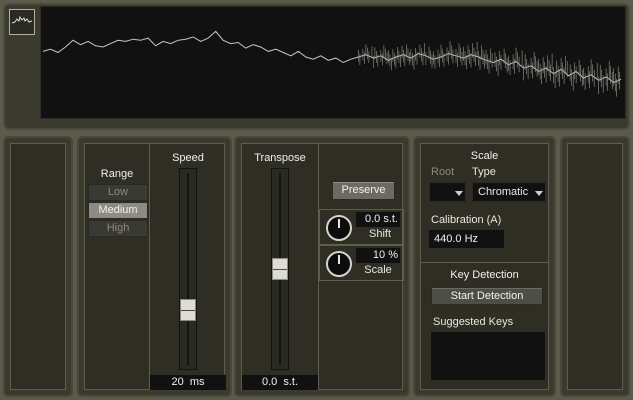 The image size is (633, 400). I want to click on waveform-line, so click(332, 57).